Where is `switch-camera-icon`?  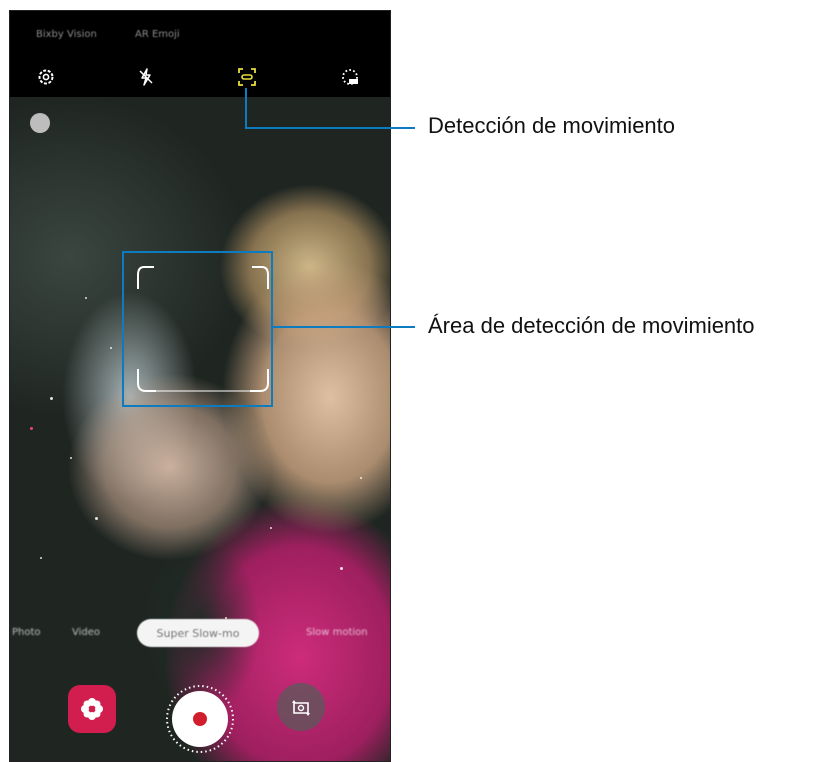 switch-camera-icon is located at coordinates (301, 708).